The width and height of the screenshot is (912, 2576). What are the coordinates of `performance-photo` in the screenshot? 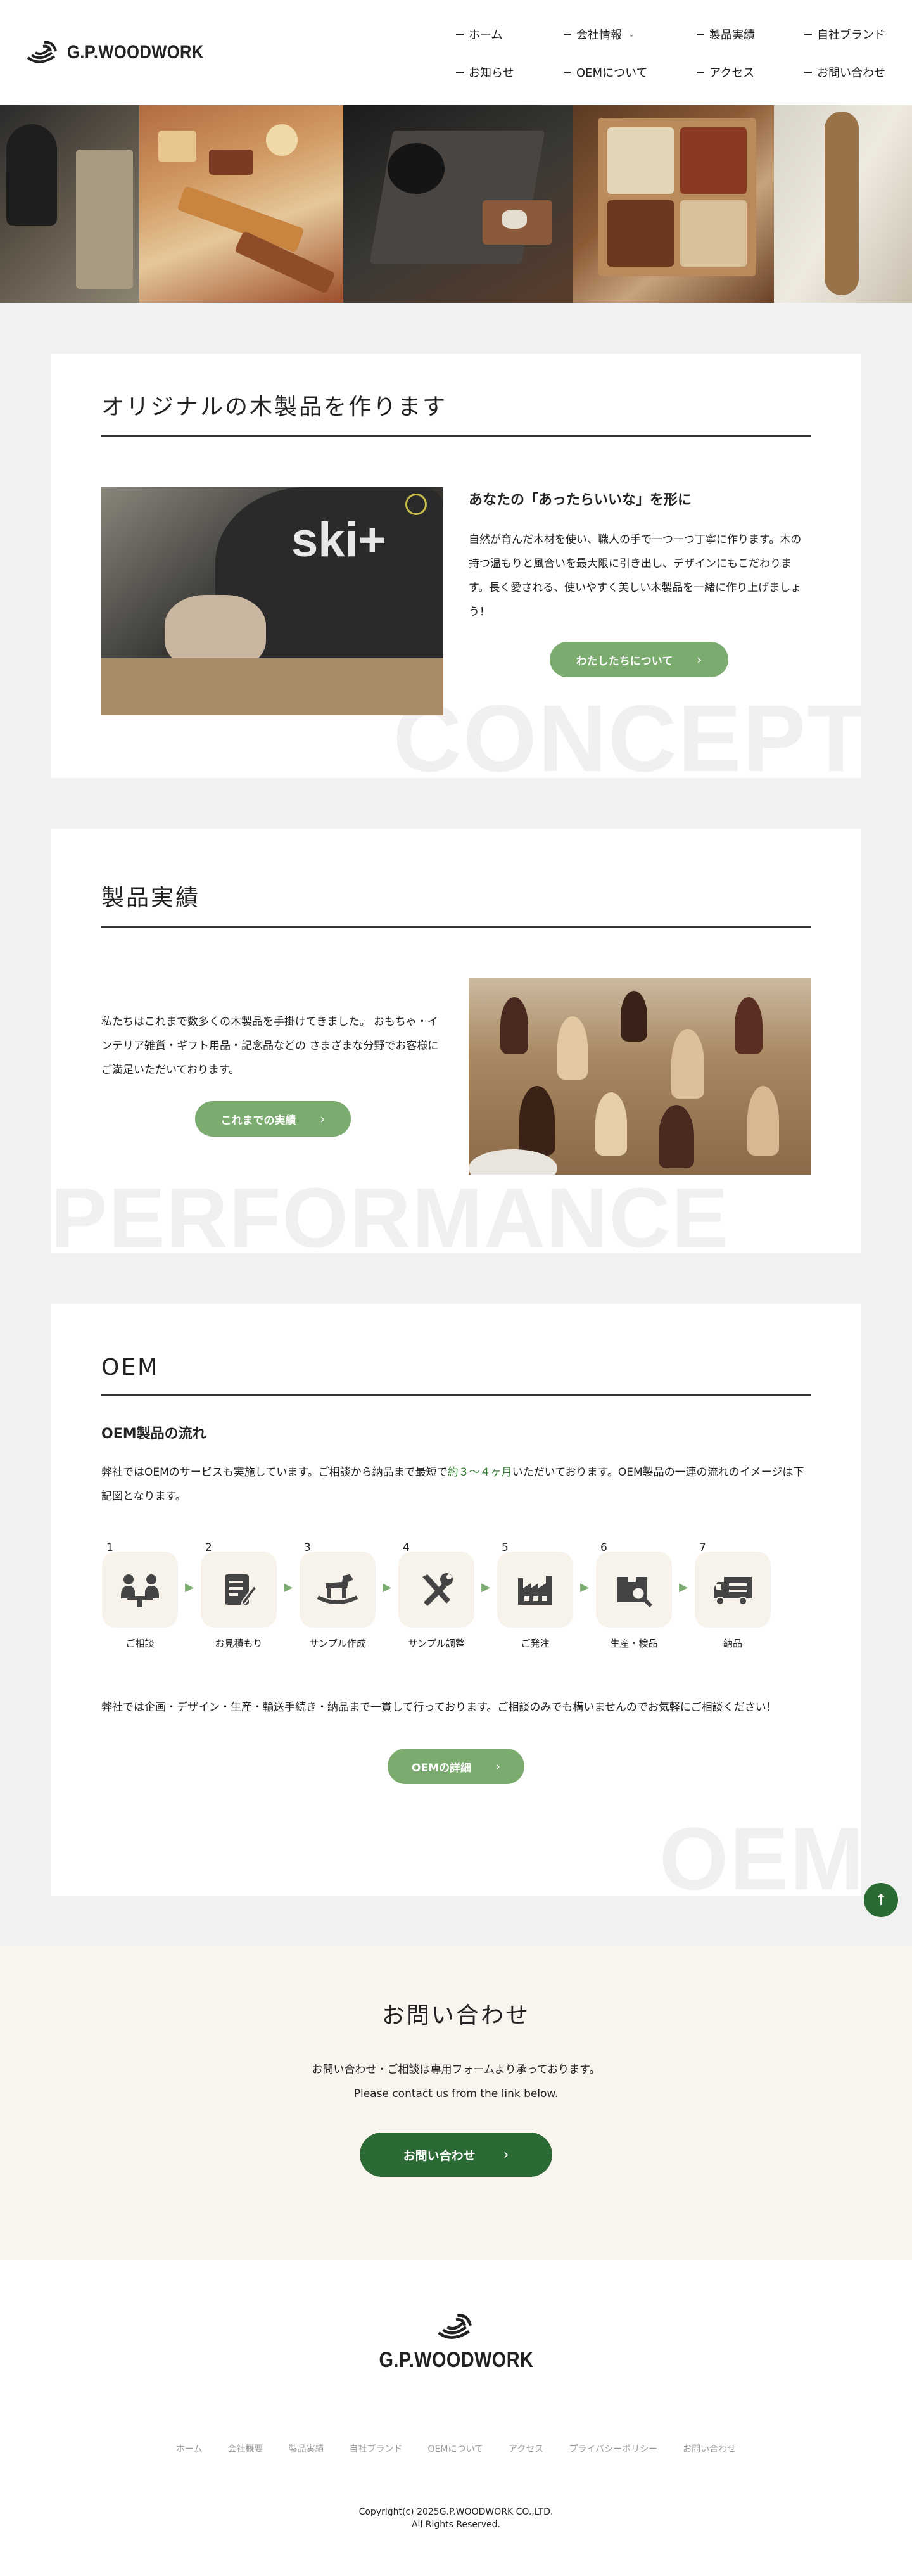 It's located at (640, 1076).